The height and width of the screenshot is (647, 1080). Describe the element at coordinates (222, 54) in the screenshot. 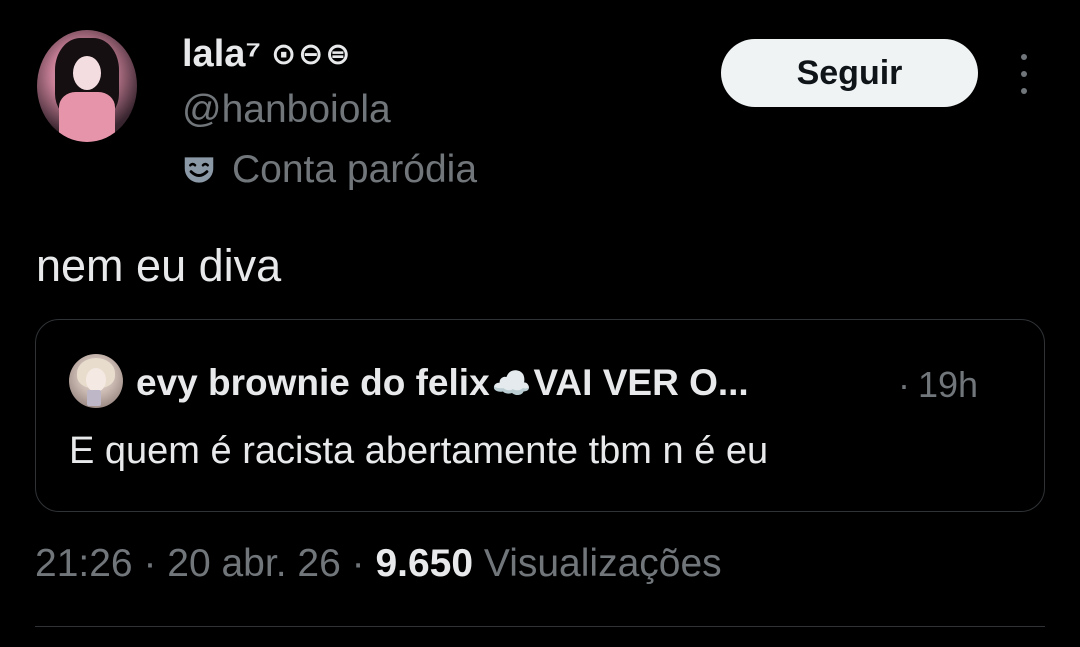

I see `author-name-text: lala⁷` at that location.